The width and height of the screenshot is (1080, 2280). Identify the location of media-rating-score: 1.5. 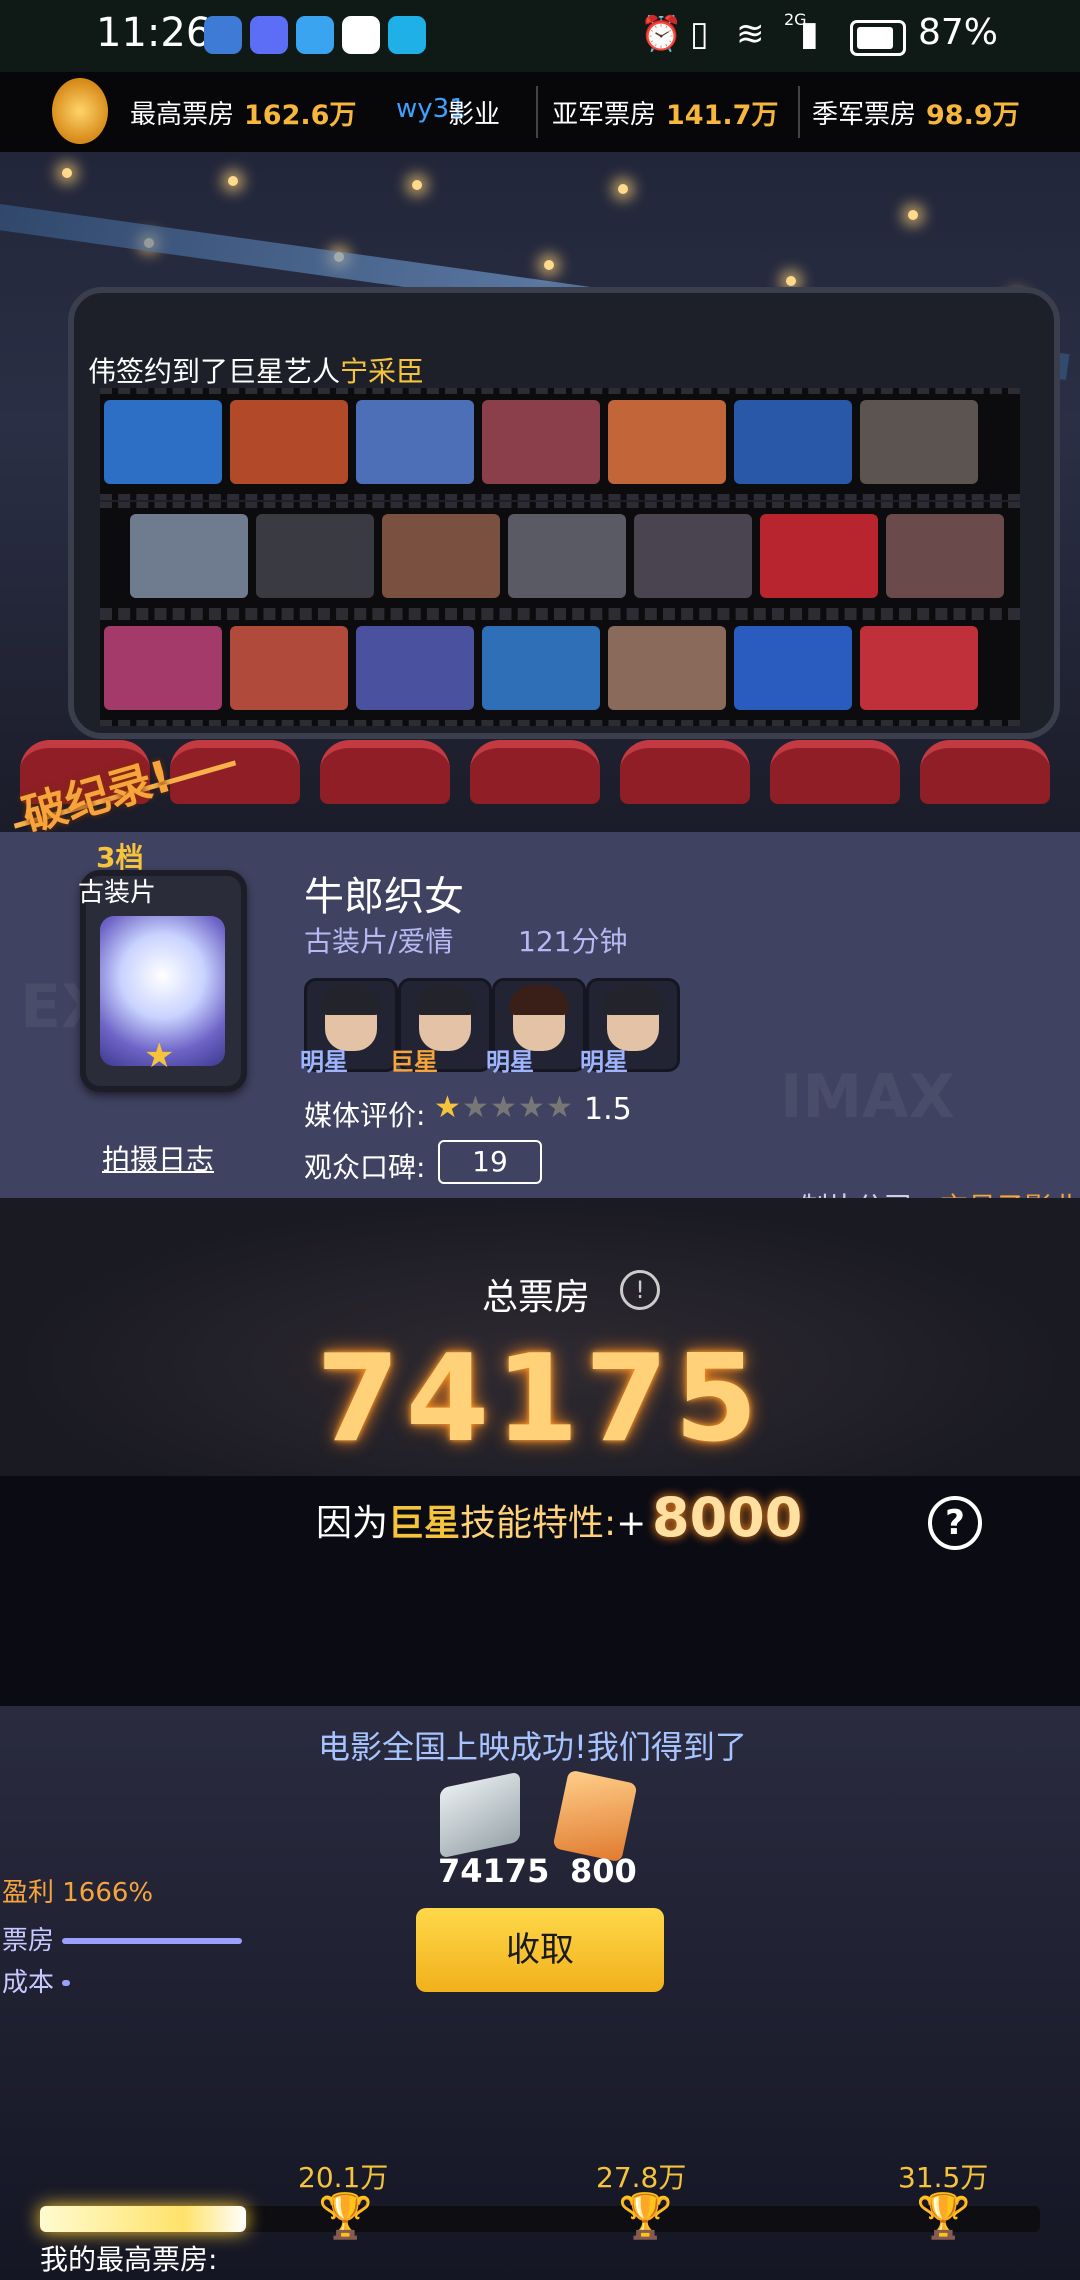
(608, 1109).